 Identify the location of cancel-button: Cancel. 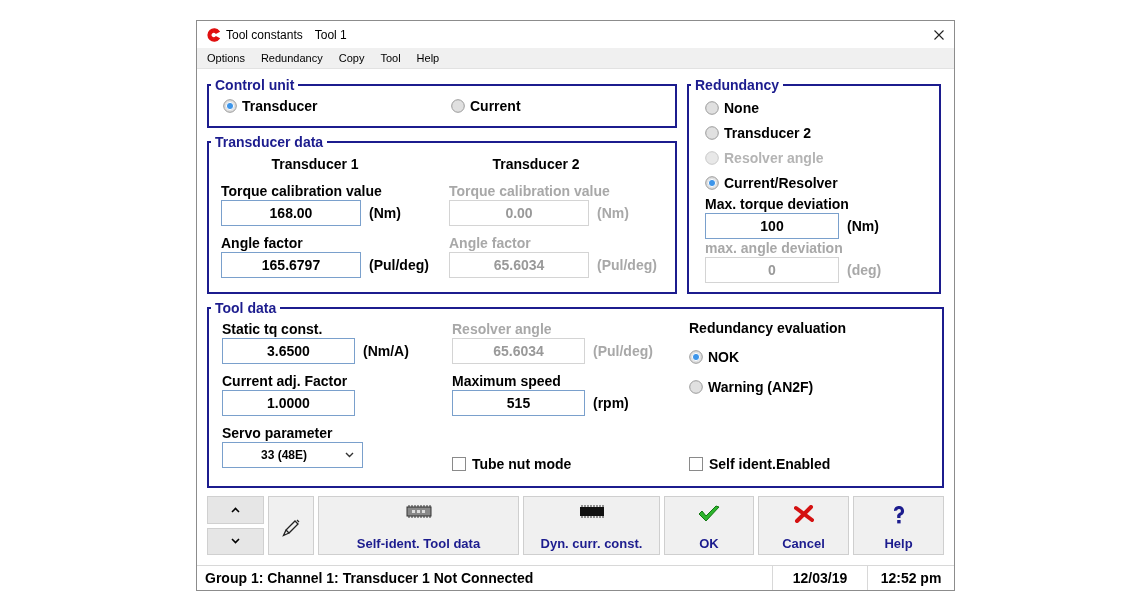
(803, 525).